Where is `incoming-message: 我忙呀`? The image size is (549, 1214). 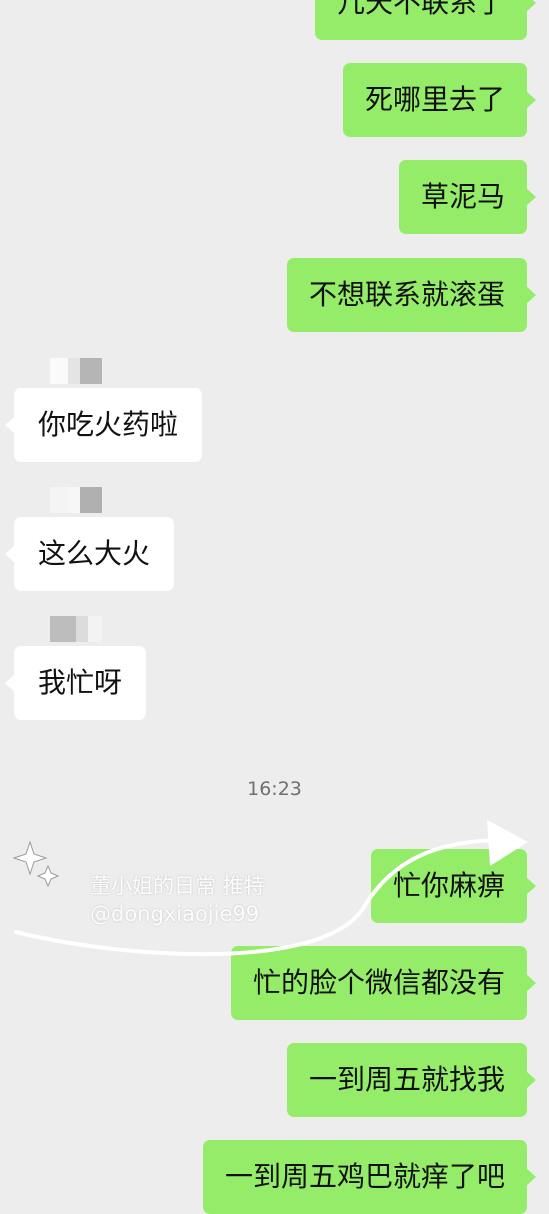
incoming-message: 我忙呀 is located at coordinates (75, 683).